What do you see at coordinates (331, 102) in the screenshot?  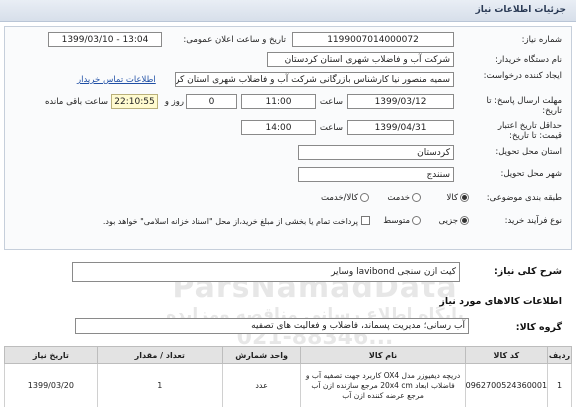 I see `reply-time-label: ساعت` at bounding box center [331, 102].